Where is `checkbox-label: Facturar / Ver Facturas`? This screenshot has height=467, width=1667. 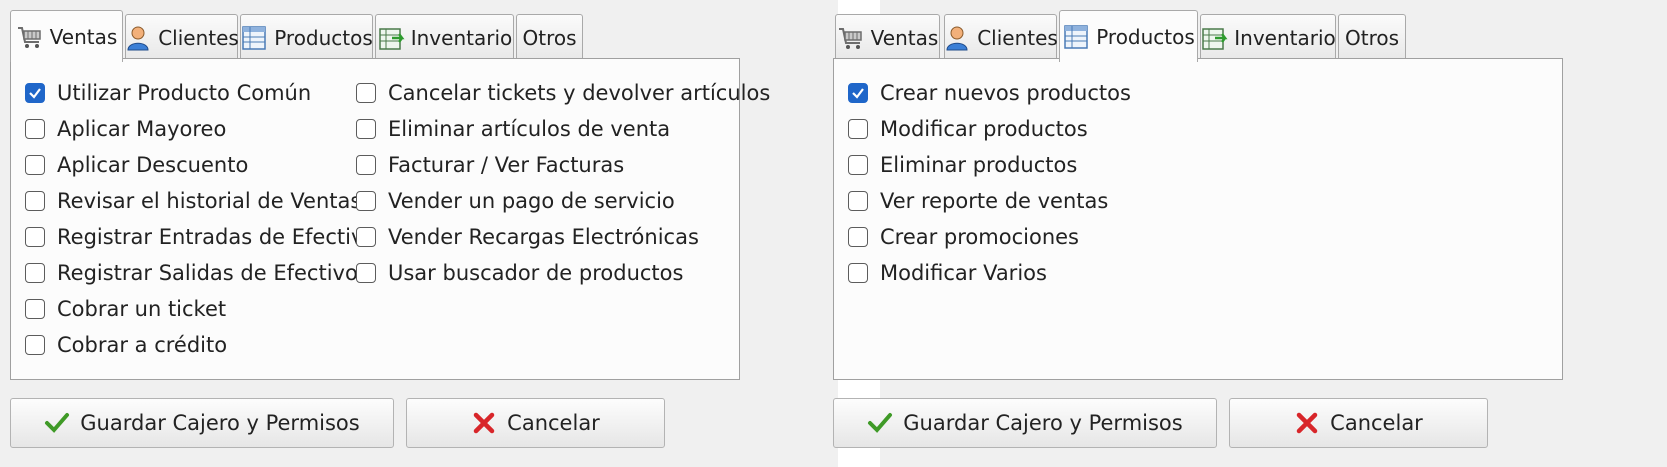 checkbox-label: Facturar / Ver Facturas is located at coordinates (506, 165).